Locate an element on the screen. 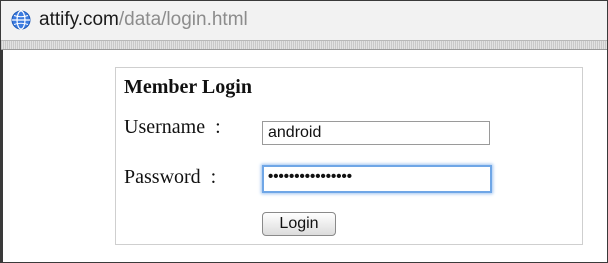  login-title: Member Login is located at coordinates (188, 87).